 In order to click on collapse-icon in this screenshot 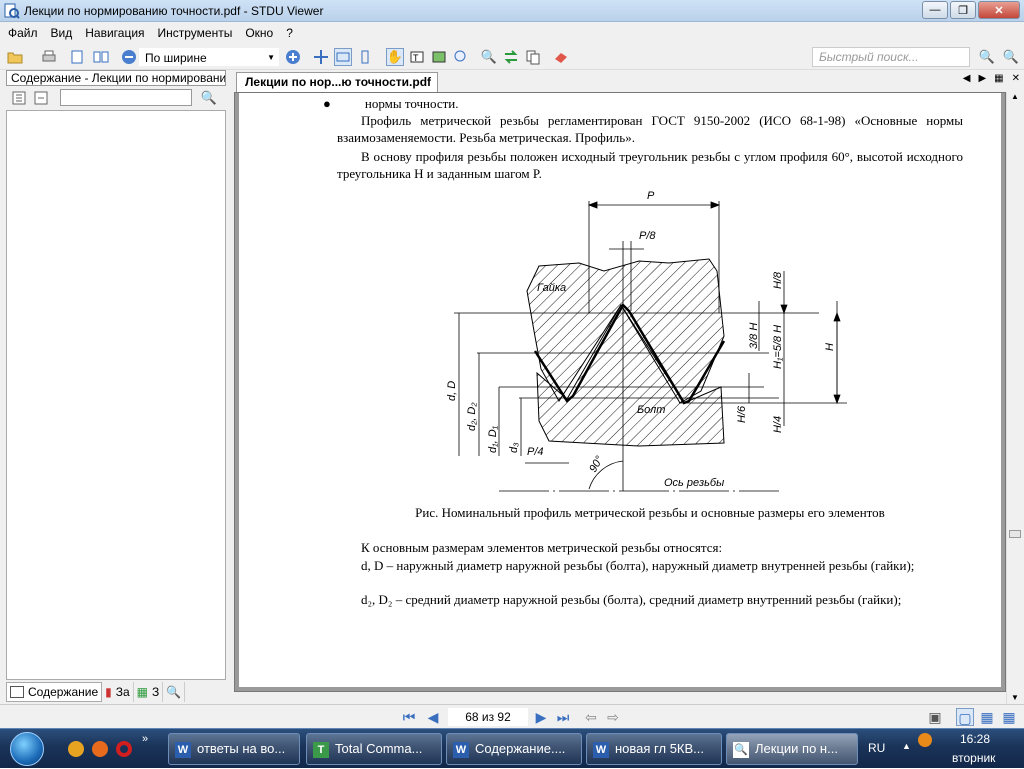, I will do `click(41, 98)`.